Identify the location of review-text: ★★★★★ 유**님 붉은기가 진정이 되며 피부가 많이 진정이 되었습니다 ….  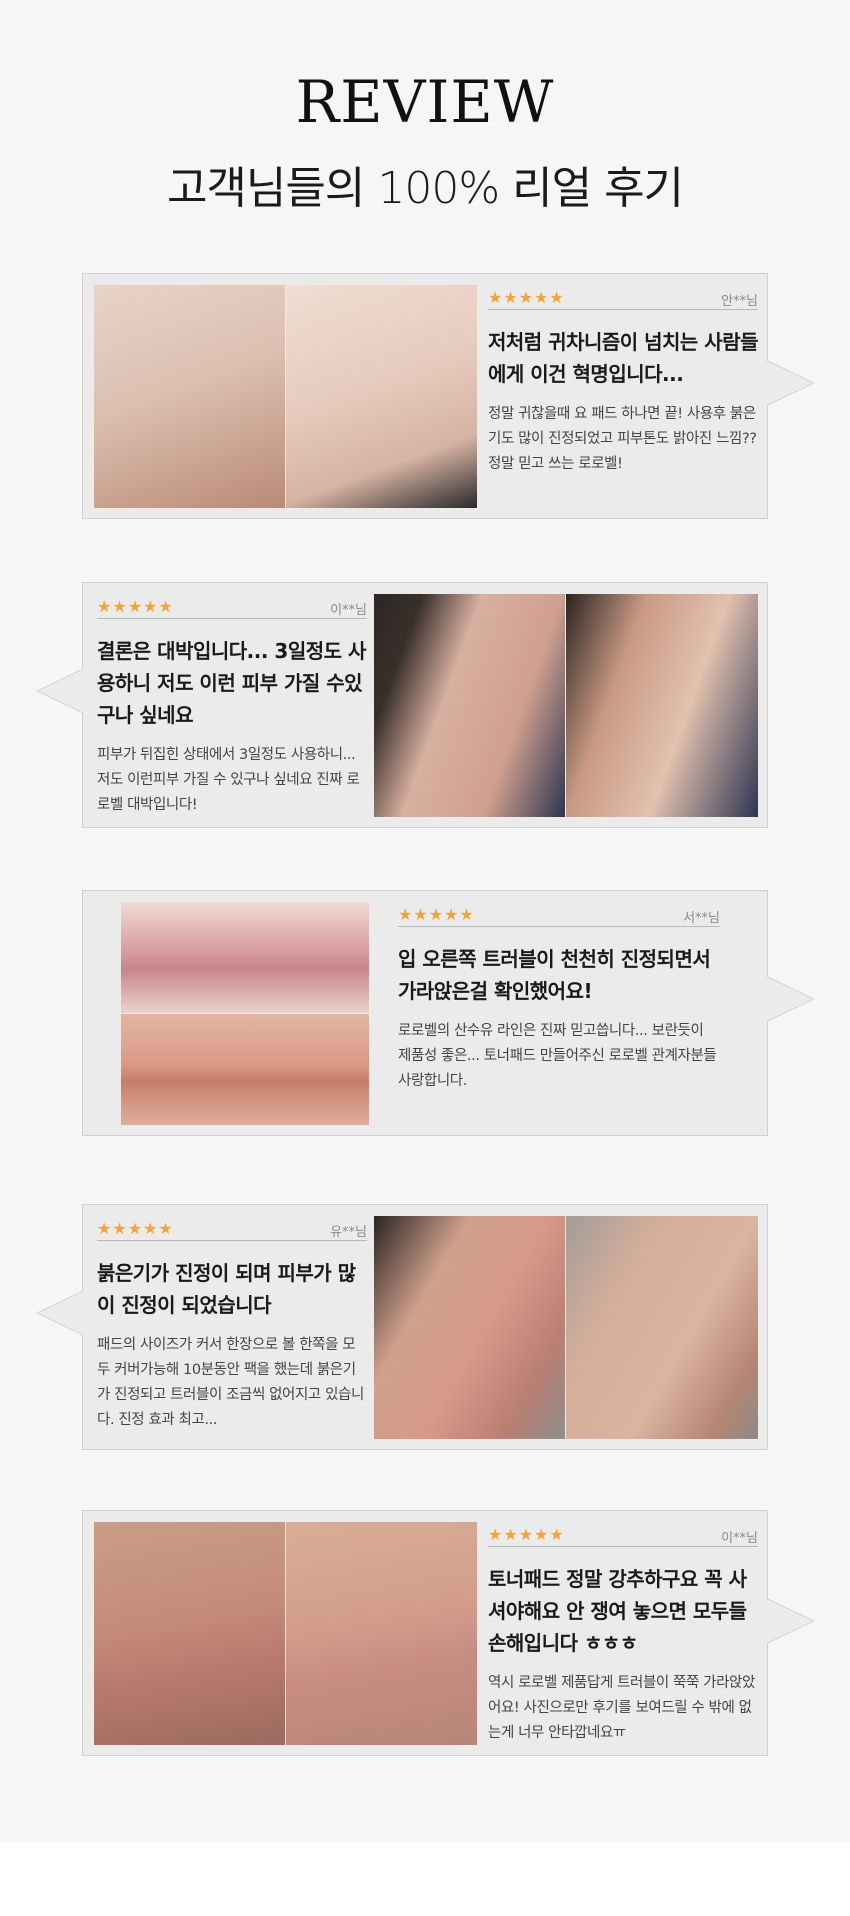
(232, 1326).